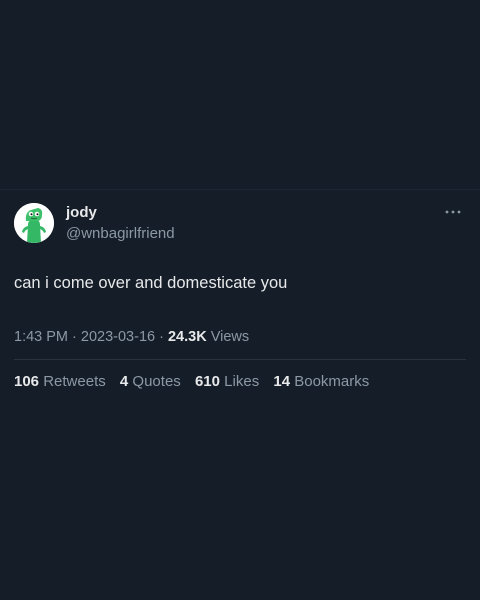 This screenshot has height=600, width=480. What do you see at coordinates (151, 283) in the screenshot?
I see `tweet-text: can i come over and domesticate you` at bounding box center [151, 283].